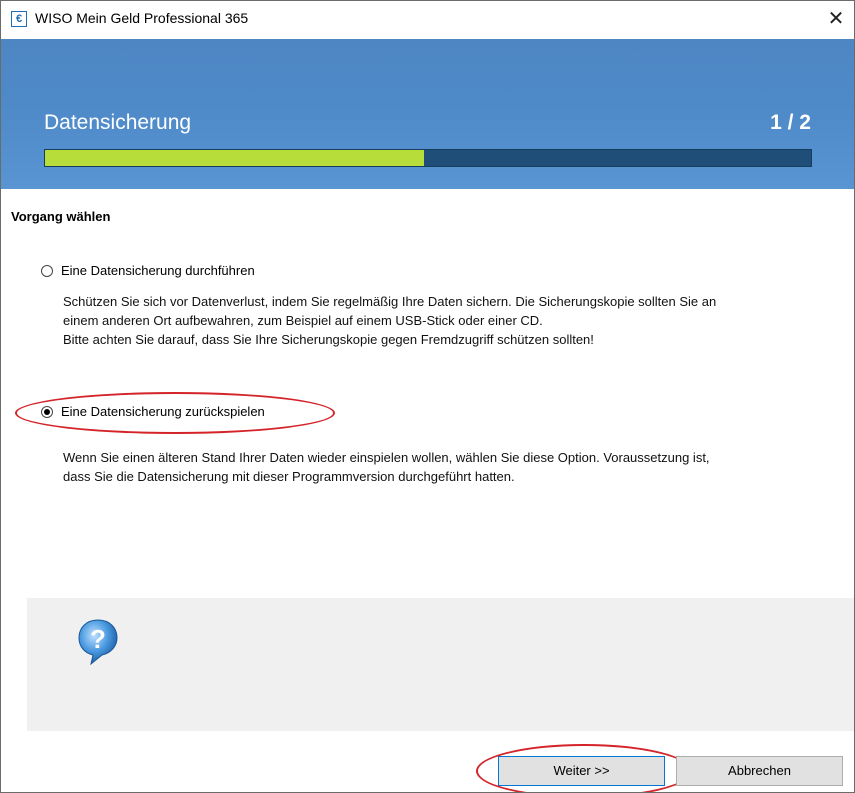 This screenshot has height=793, width=855. What do you see at coordinates (19, 19) in the screenshot?
I see `app-logo-icon: €` at bounding box center [19, 19].